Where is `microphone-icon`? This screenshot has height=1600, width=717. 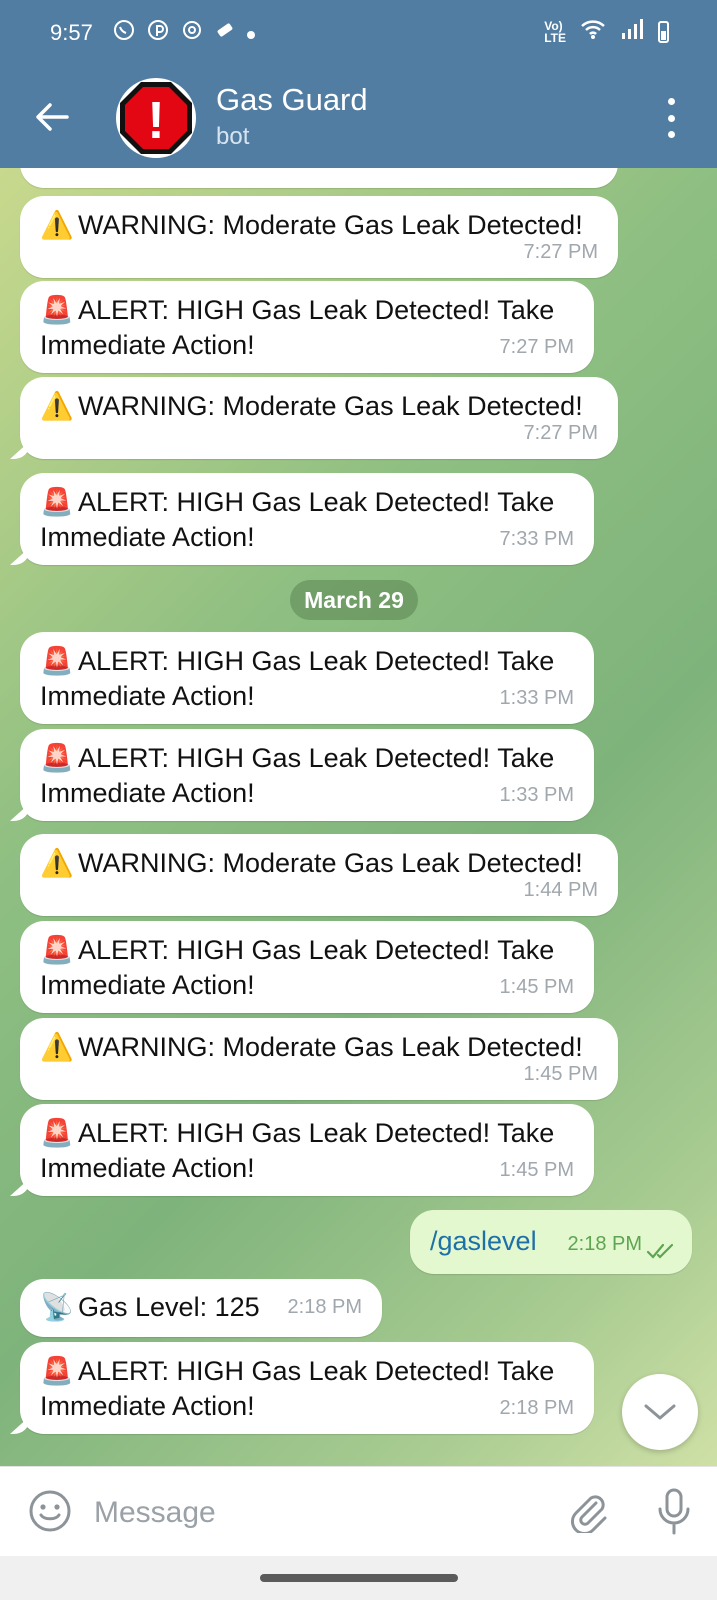 microphone-icon is located at coordinates (674, 1511).